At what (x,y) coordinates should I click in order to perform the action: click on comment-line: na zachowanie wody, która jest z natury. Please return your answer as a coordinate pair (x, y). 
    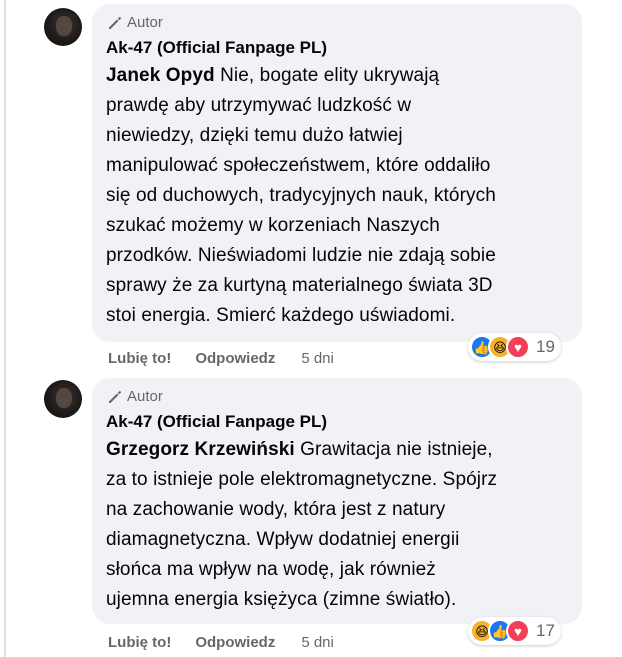
    Looking at the image, I should click on (276, 509).